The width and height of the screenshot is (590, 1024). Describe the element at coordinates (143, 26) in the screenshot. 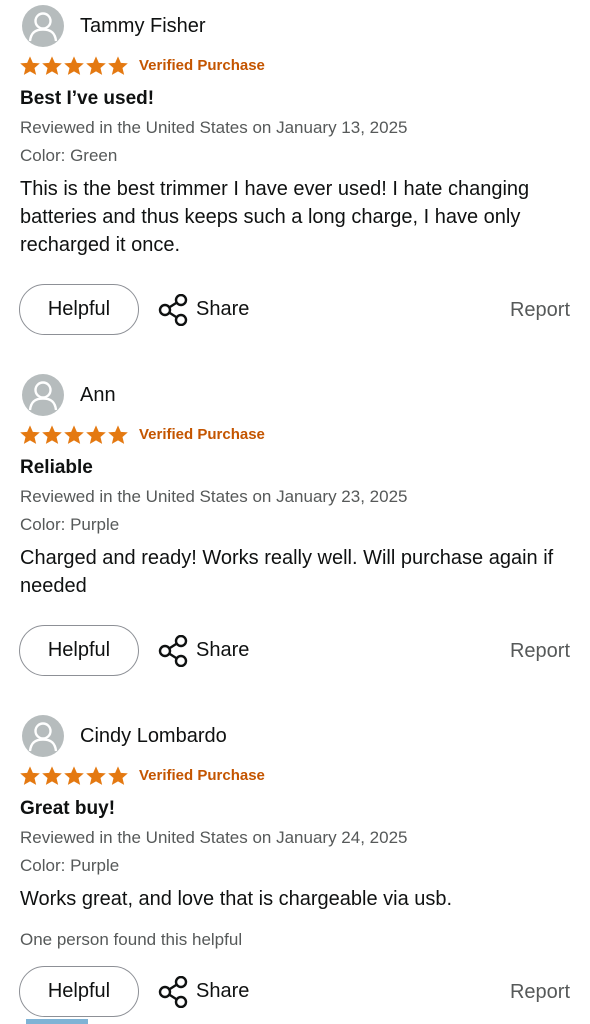

I see `review-author: Tammy Fisher` at that location.